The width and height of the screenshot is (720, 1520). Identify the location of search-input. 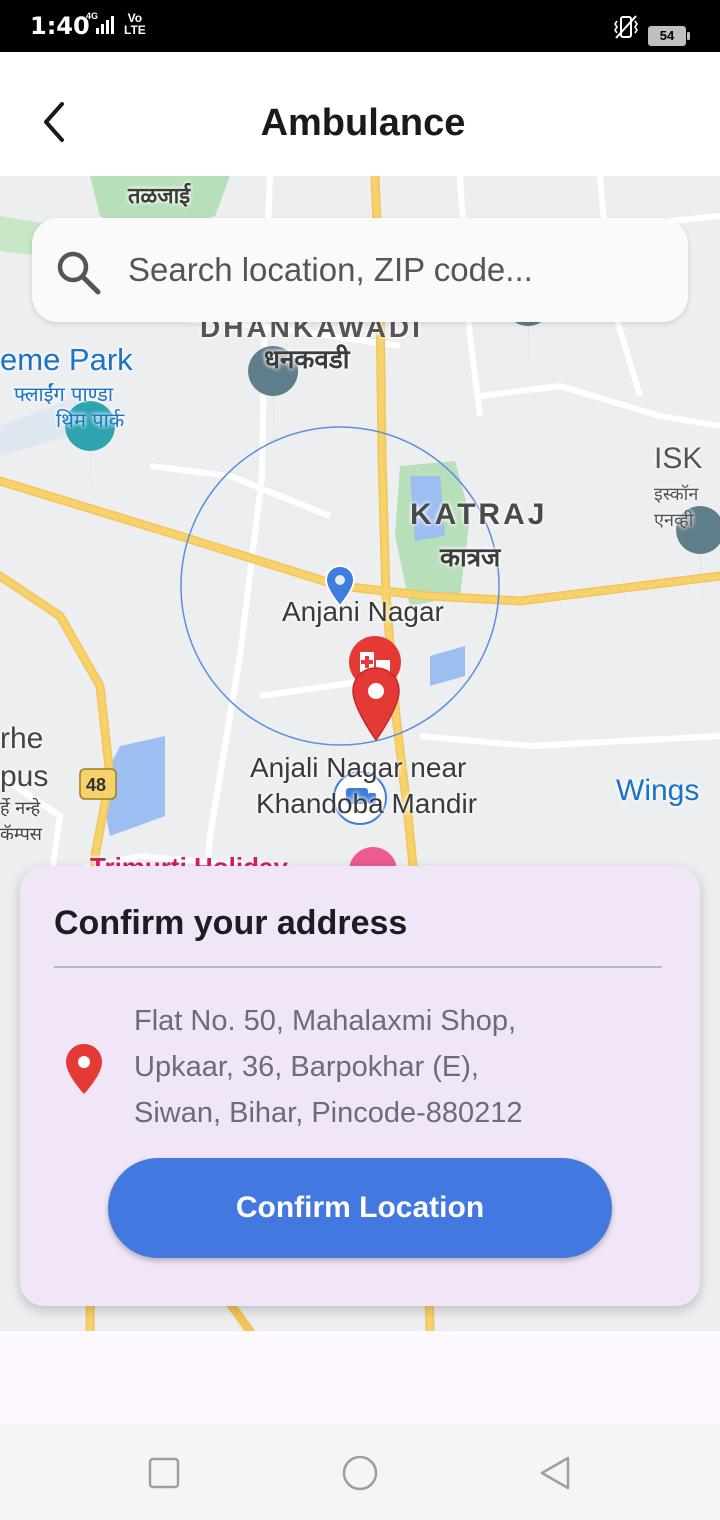
(398, 270).